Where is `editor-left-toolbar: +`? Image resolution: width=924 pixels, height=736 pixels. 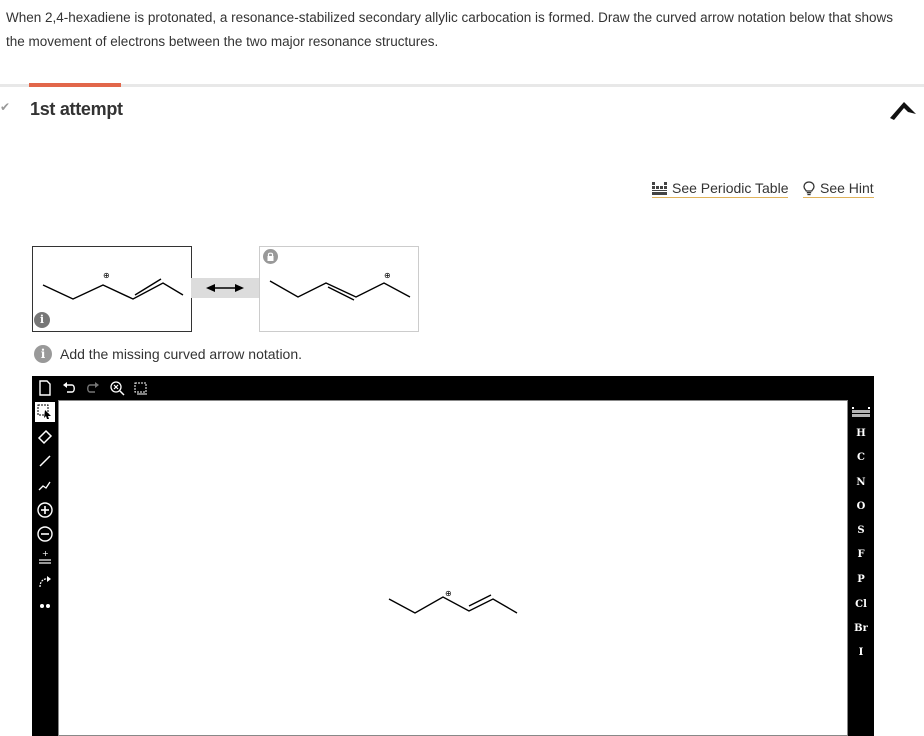 editor-left-toolbar: + is located at coordinates (45, 568).